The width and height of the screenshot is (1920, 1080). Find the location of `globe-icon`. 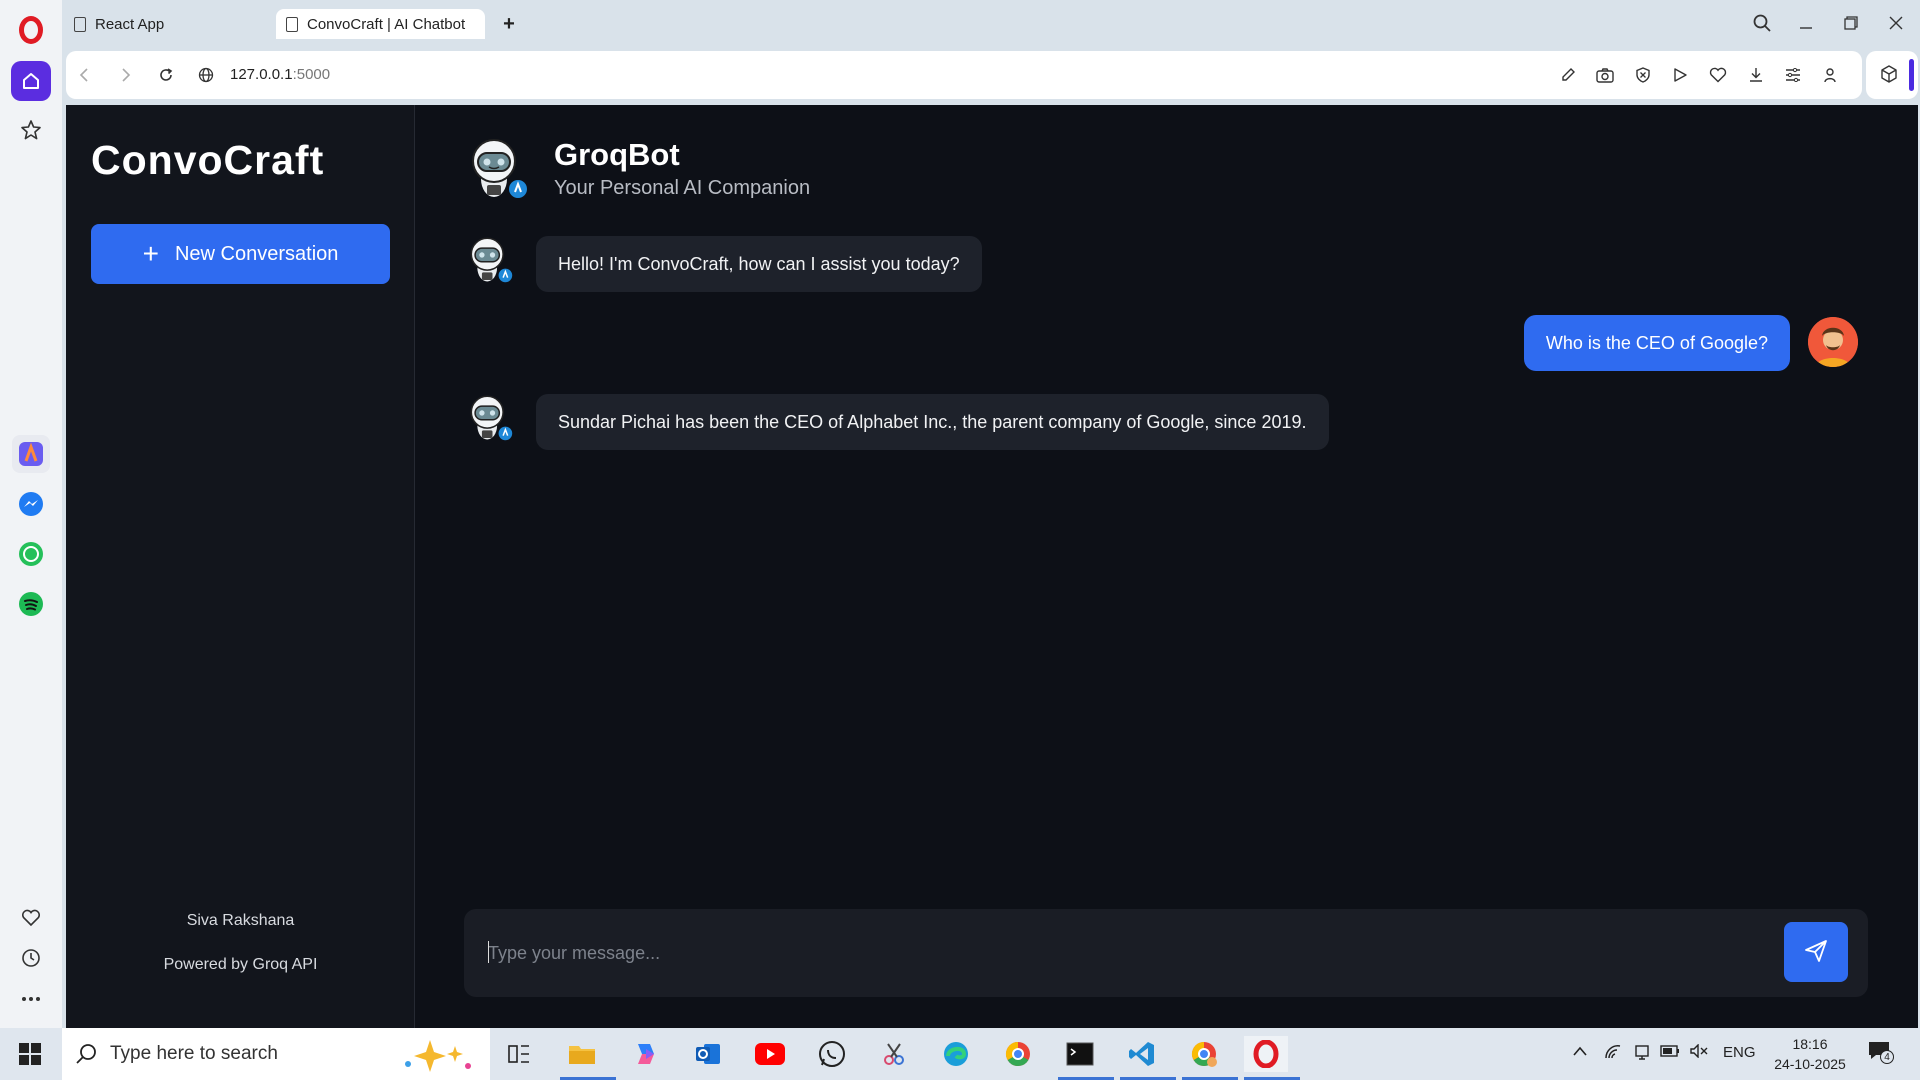

globe-icon is located at coordinates (206, 75).